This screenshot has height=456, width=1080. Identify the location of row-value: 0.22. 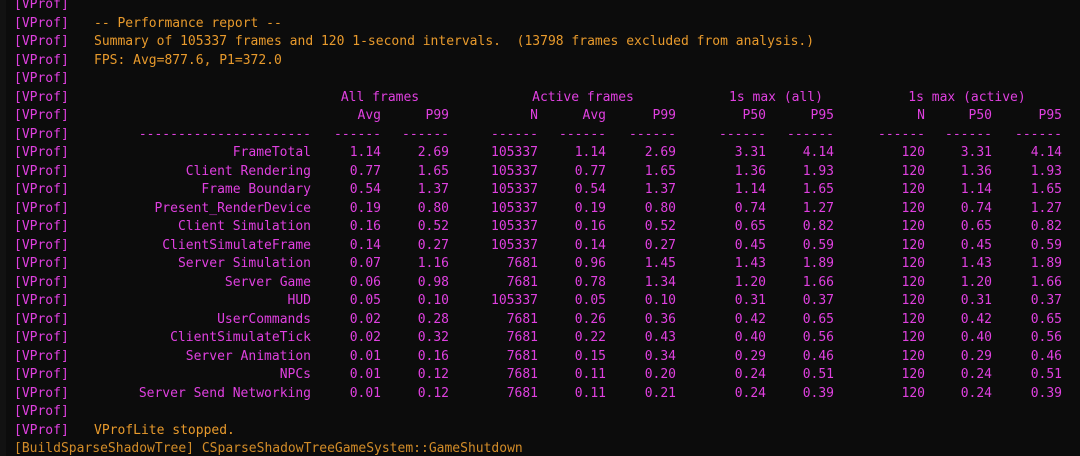
(590, 337).